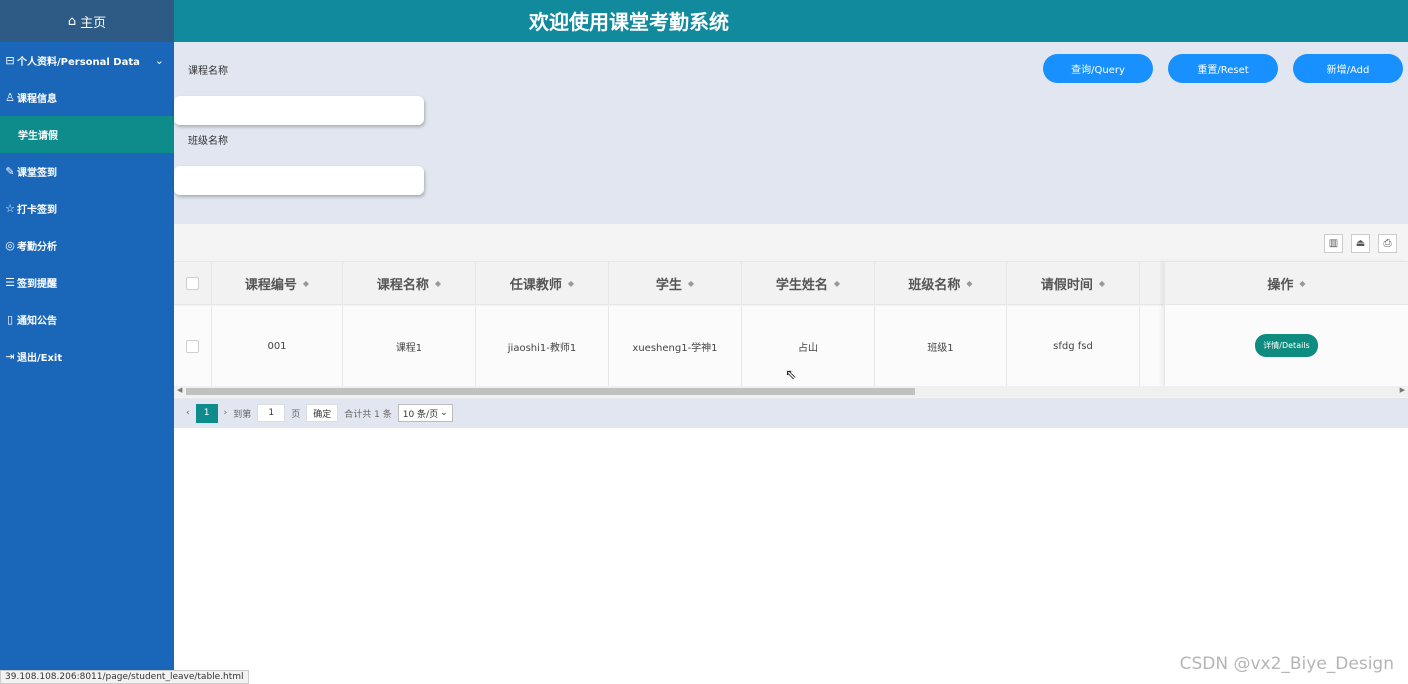  Describe the element at coordinates (791, 413) in the screenshot. I see `pagination: ‹ 1 › 到第 1 页 确定 合计共 1 条 10 条/页 ⌄` at that location.